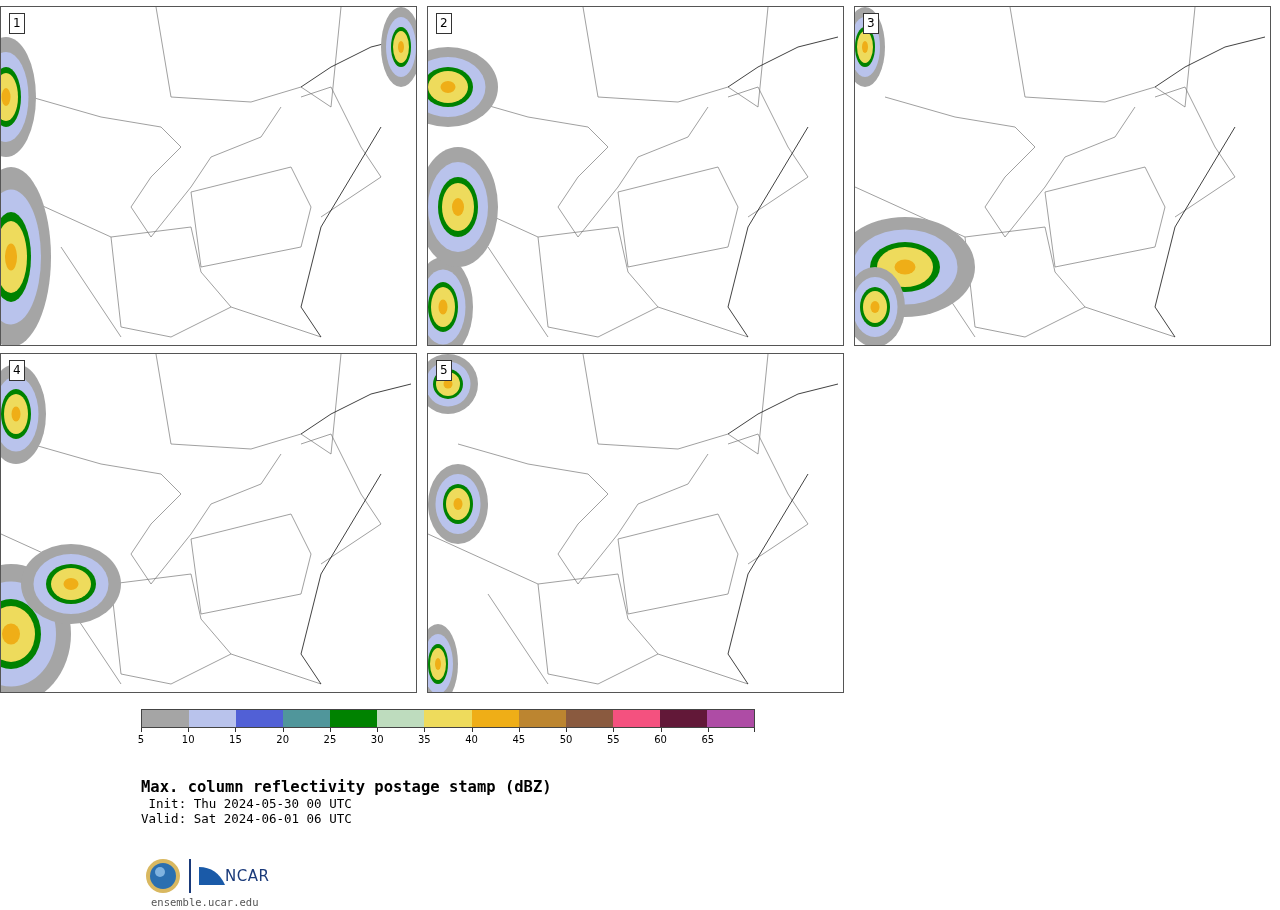 The height and width of the screenshot is (910, 1280). What do you see at coordinates (519, 740) in the screenshot?
I see `scale-tick-label: 45` at bounding box center [519, 740].